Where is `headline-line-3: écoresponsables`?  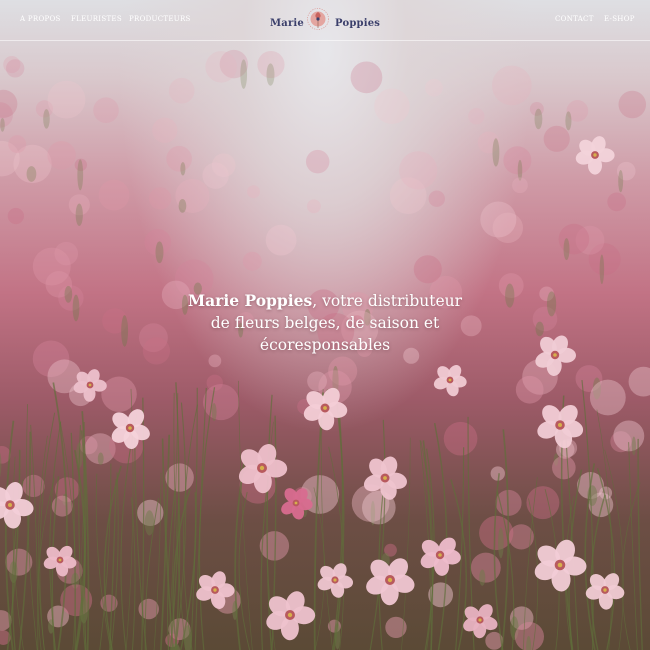
headline-line-3: écoresponsables is located at coordinates (325, 345).